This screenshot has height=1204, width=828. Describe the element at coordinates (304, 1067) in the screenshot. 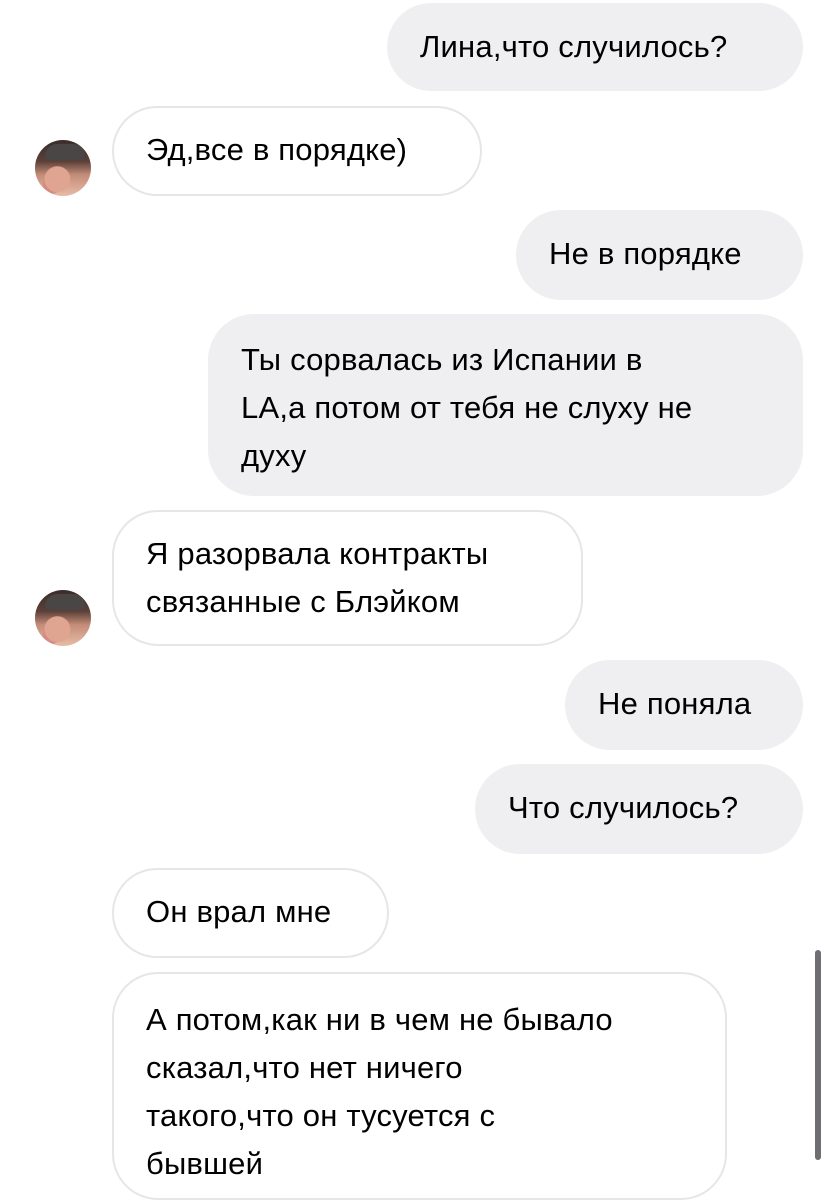

I see `message-line: сказал,что нет ничего` at that location.